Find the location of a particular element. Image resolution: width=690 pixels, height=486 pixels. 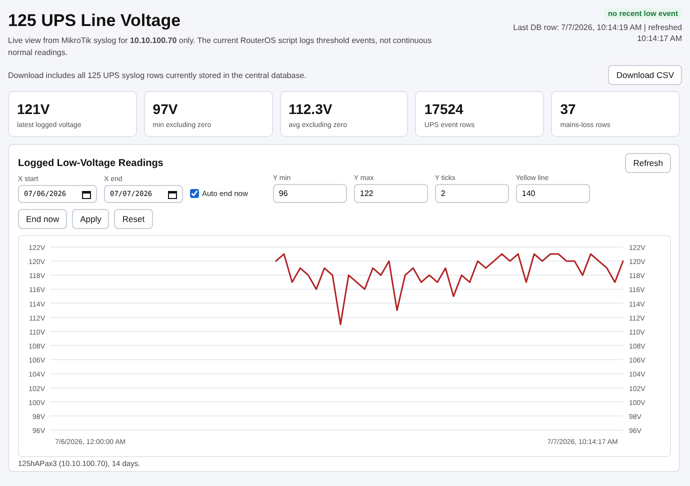

stat-value: 97V is located at coordinates (165, 109).